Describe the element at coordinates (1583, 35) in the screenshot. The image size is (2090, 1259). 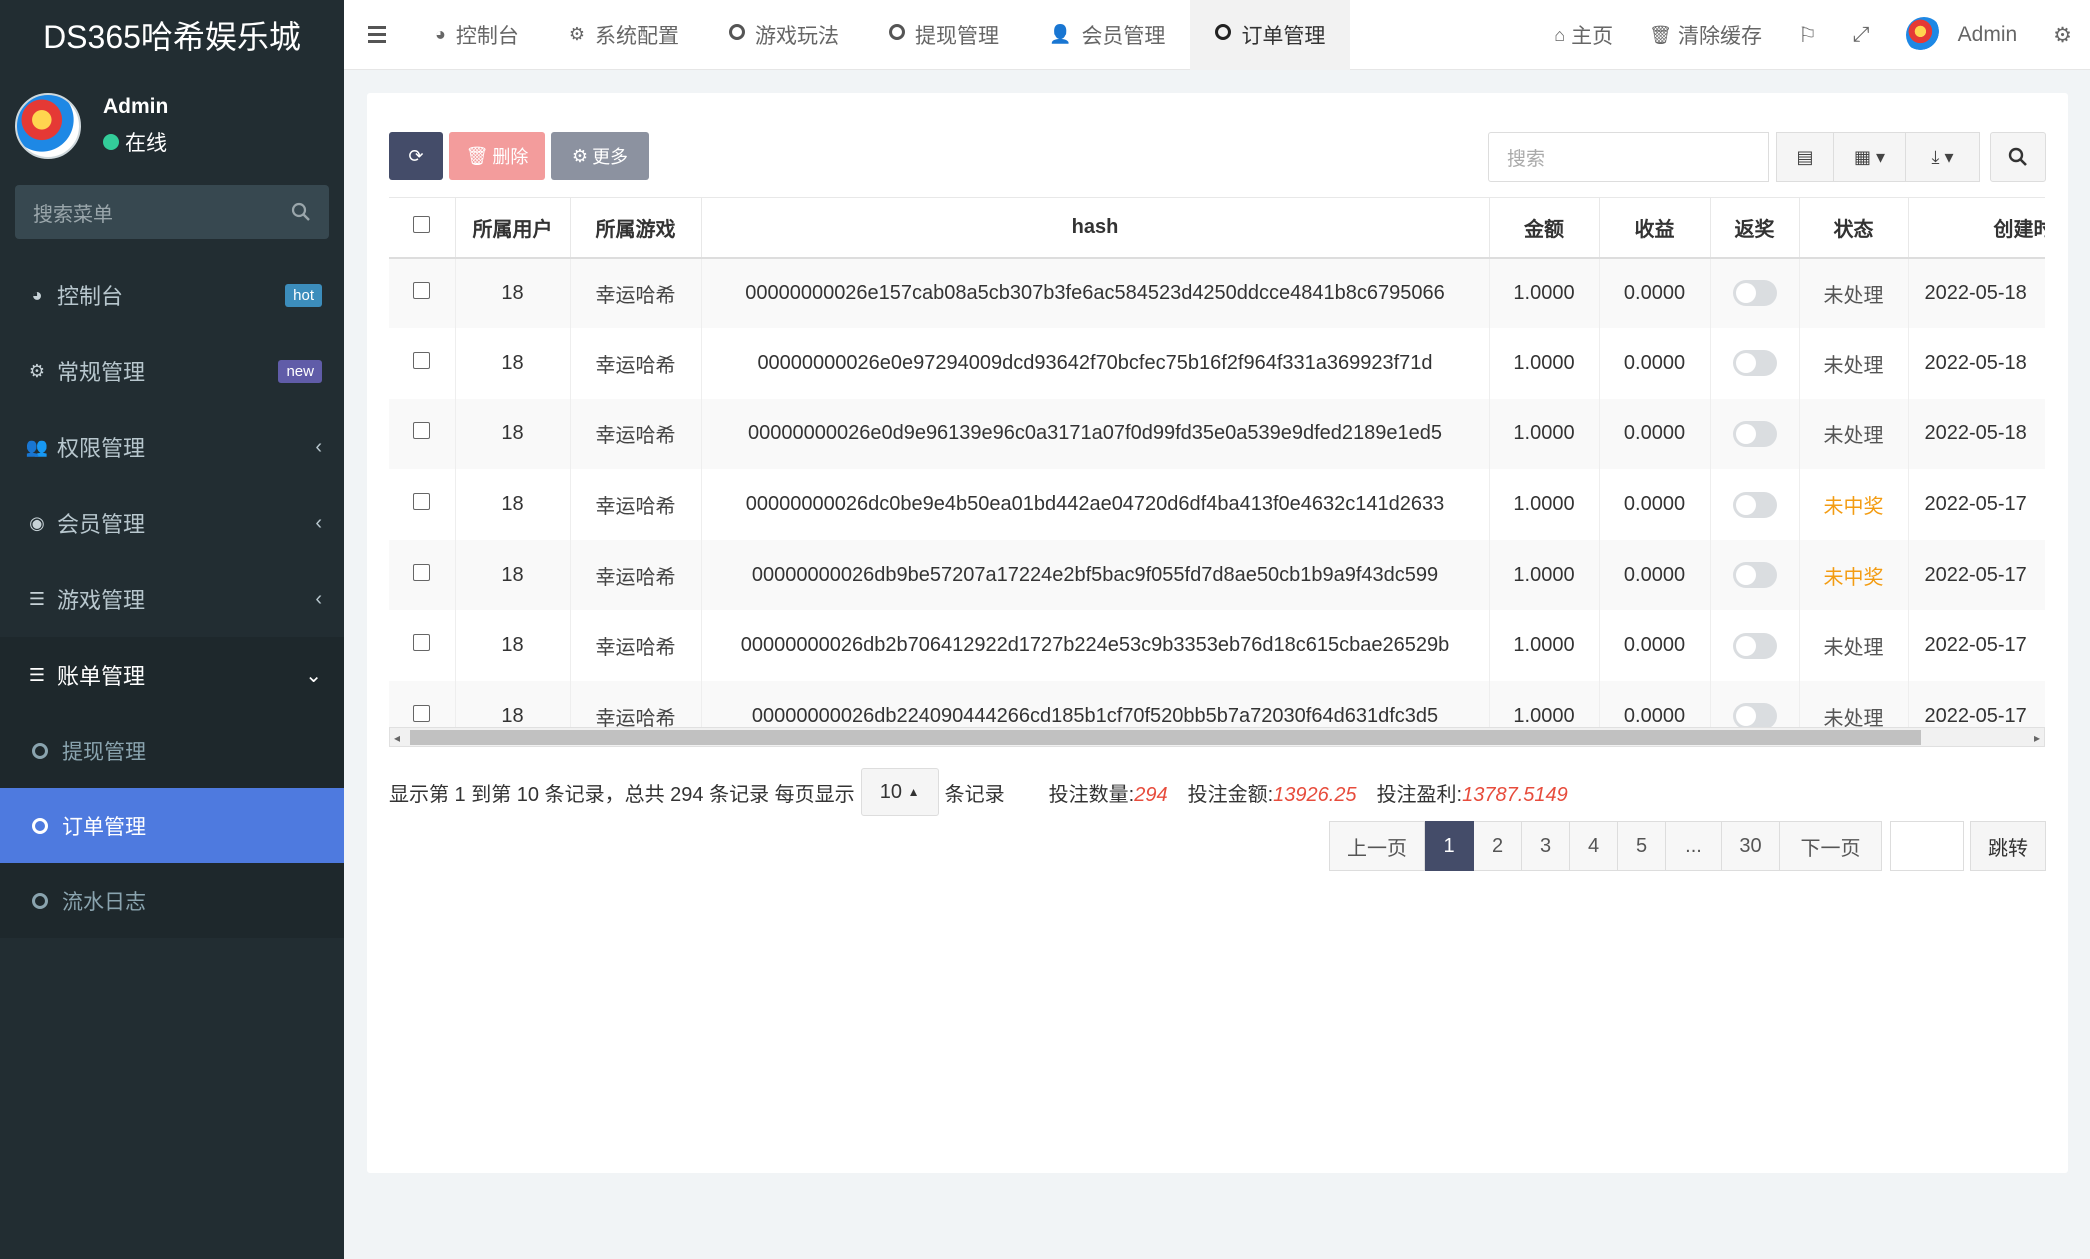
I see `home-link: ⌂ 主页` at that location.